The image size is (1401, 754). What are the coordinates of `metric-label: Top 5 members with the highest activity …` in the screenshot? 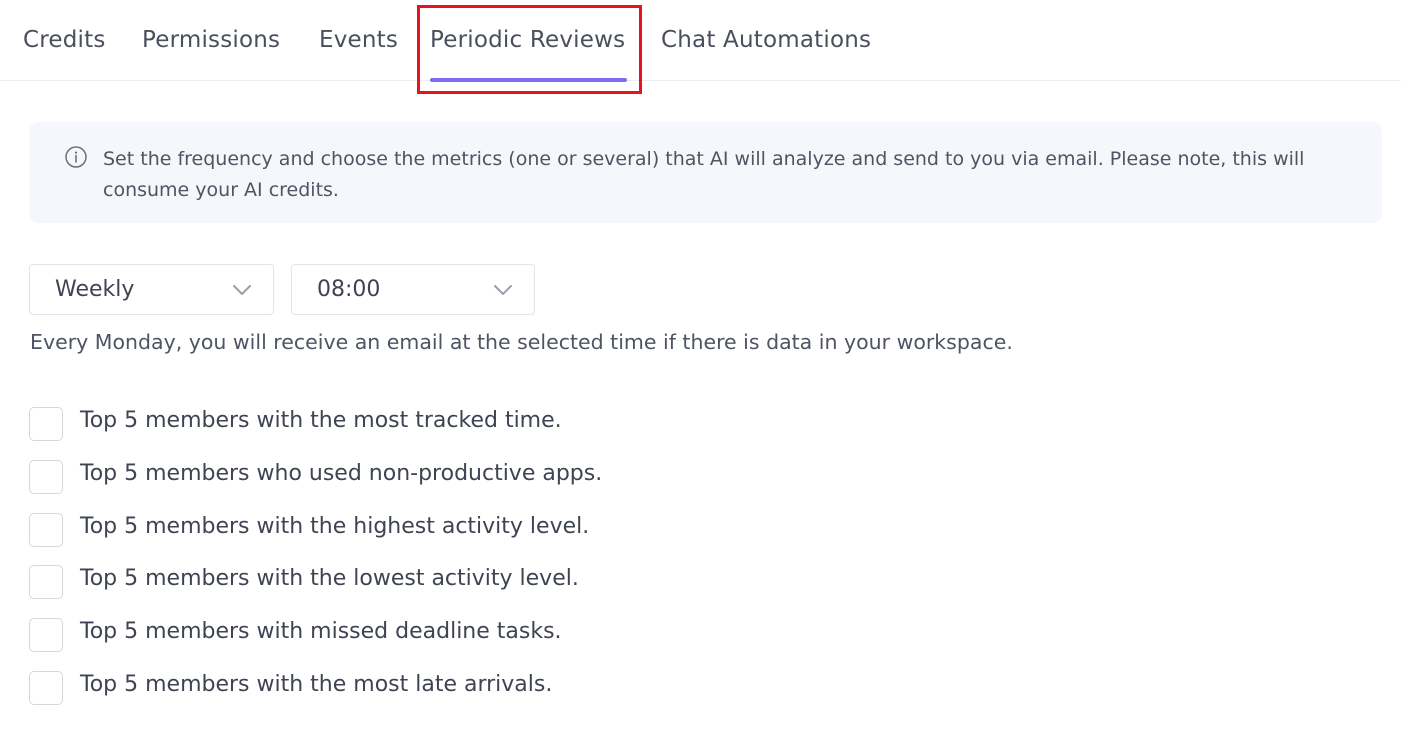 It's located at (335, 526).